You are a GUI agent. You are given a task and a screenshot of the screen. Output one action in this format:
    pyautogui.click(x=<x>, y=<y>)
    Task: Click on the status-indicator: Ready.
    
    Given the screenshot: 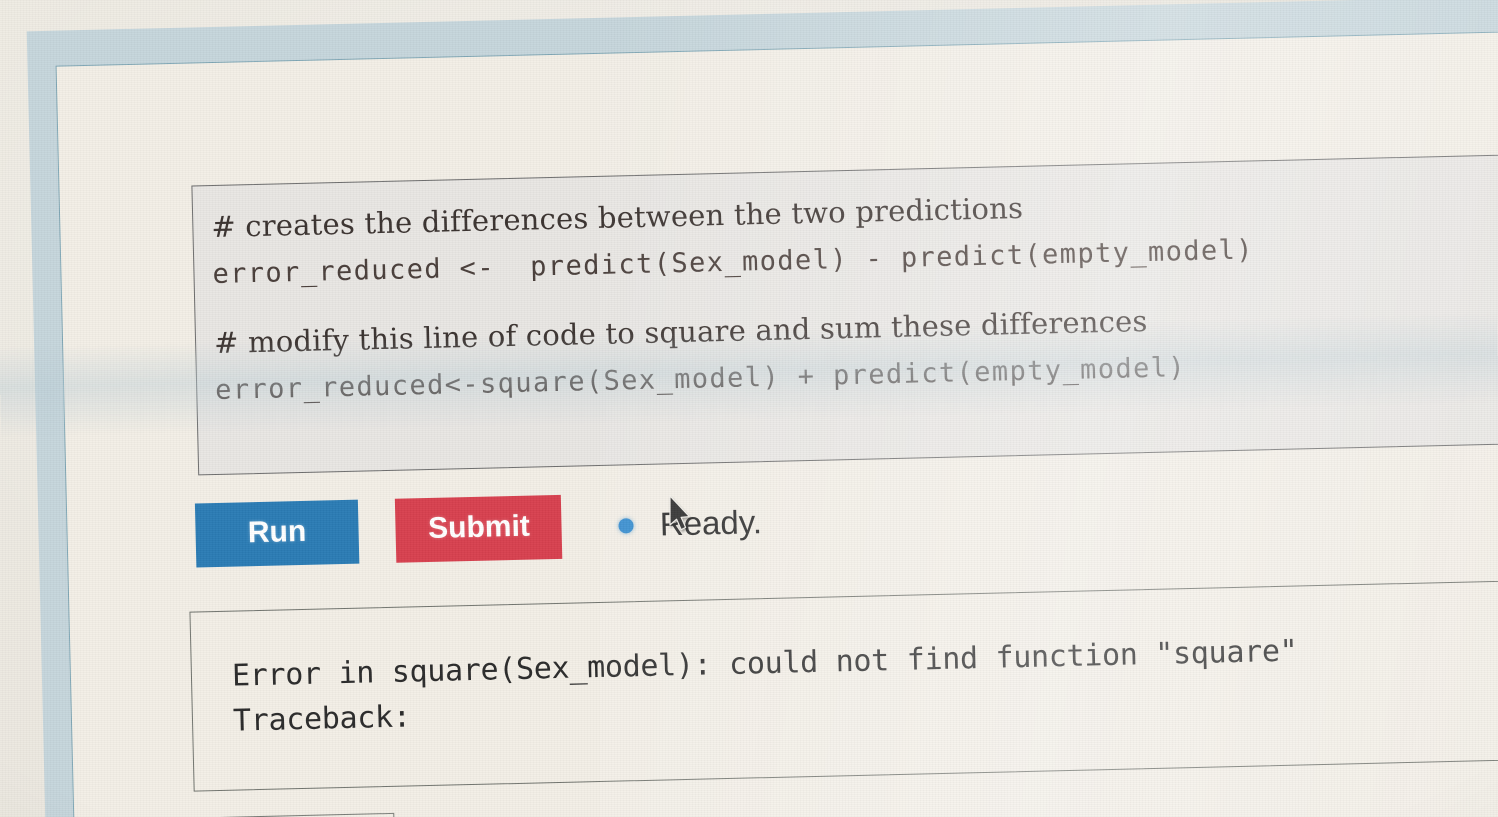 What is the action you would take?
    pyautogui.click(x=690, y=523)
    